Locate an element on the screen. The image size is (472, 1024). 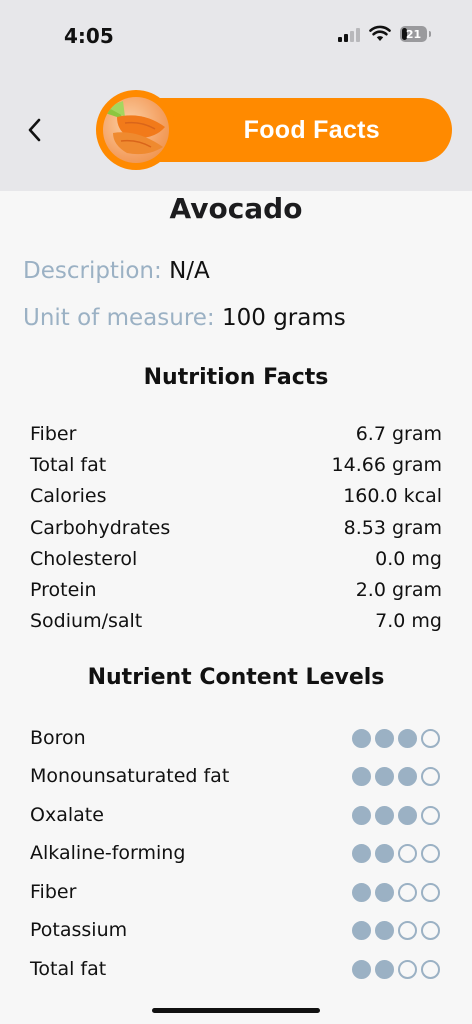
page-title: Food Facts is located at coordinates (311, 129).